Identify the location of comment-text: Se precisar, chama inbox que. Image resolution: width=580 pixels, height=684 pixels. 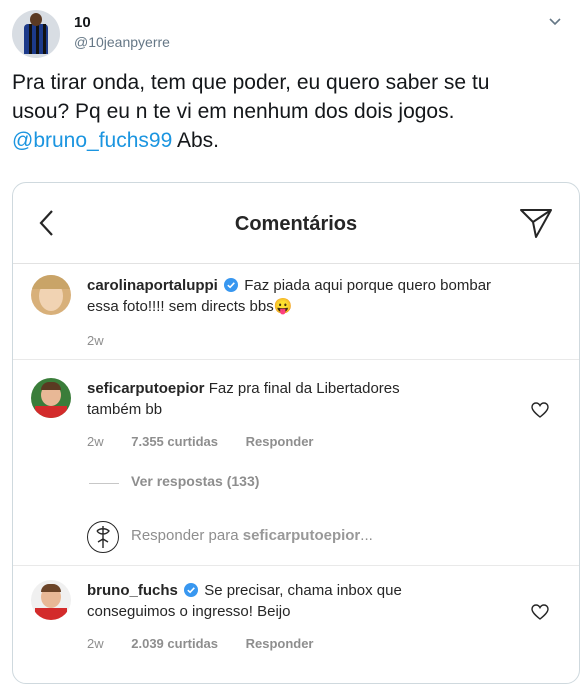
(303, 590).